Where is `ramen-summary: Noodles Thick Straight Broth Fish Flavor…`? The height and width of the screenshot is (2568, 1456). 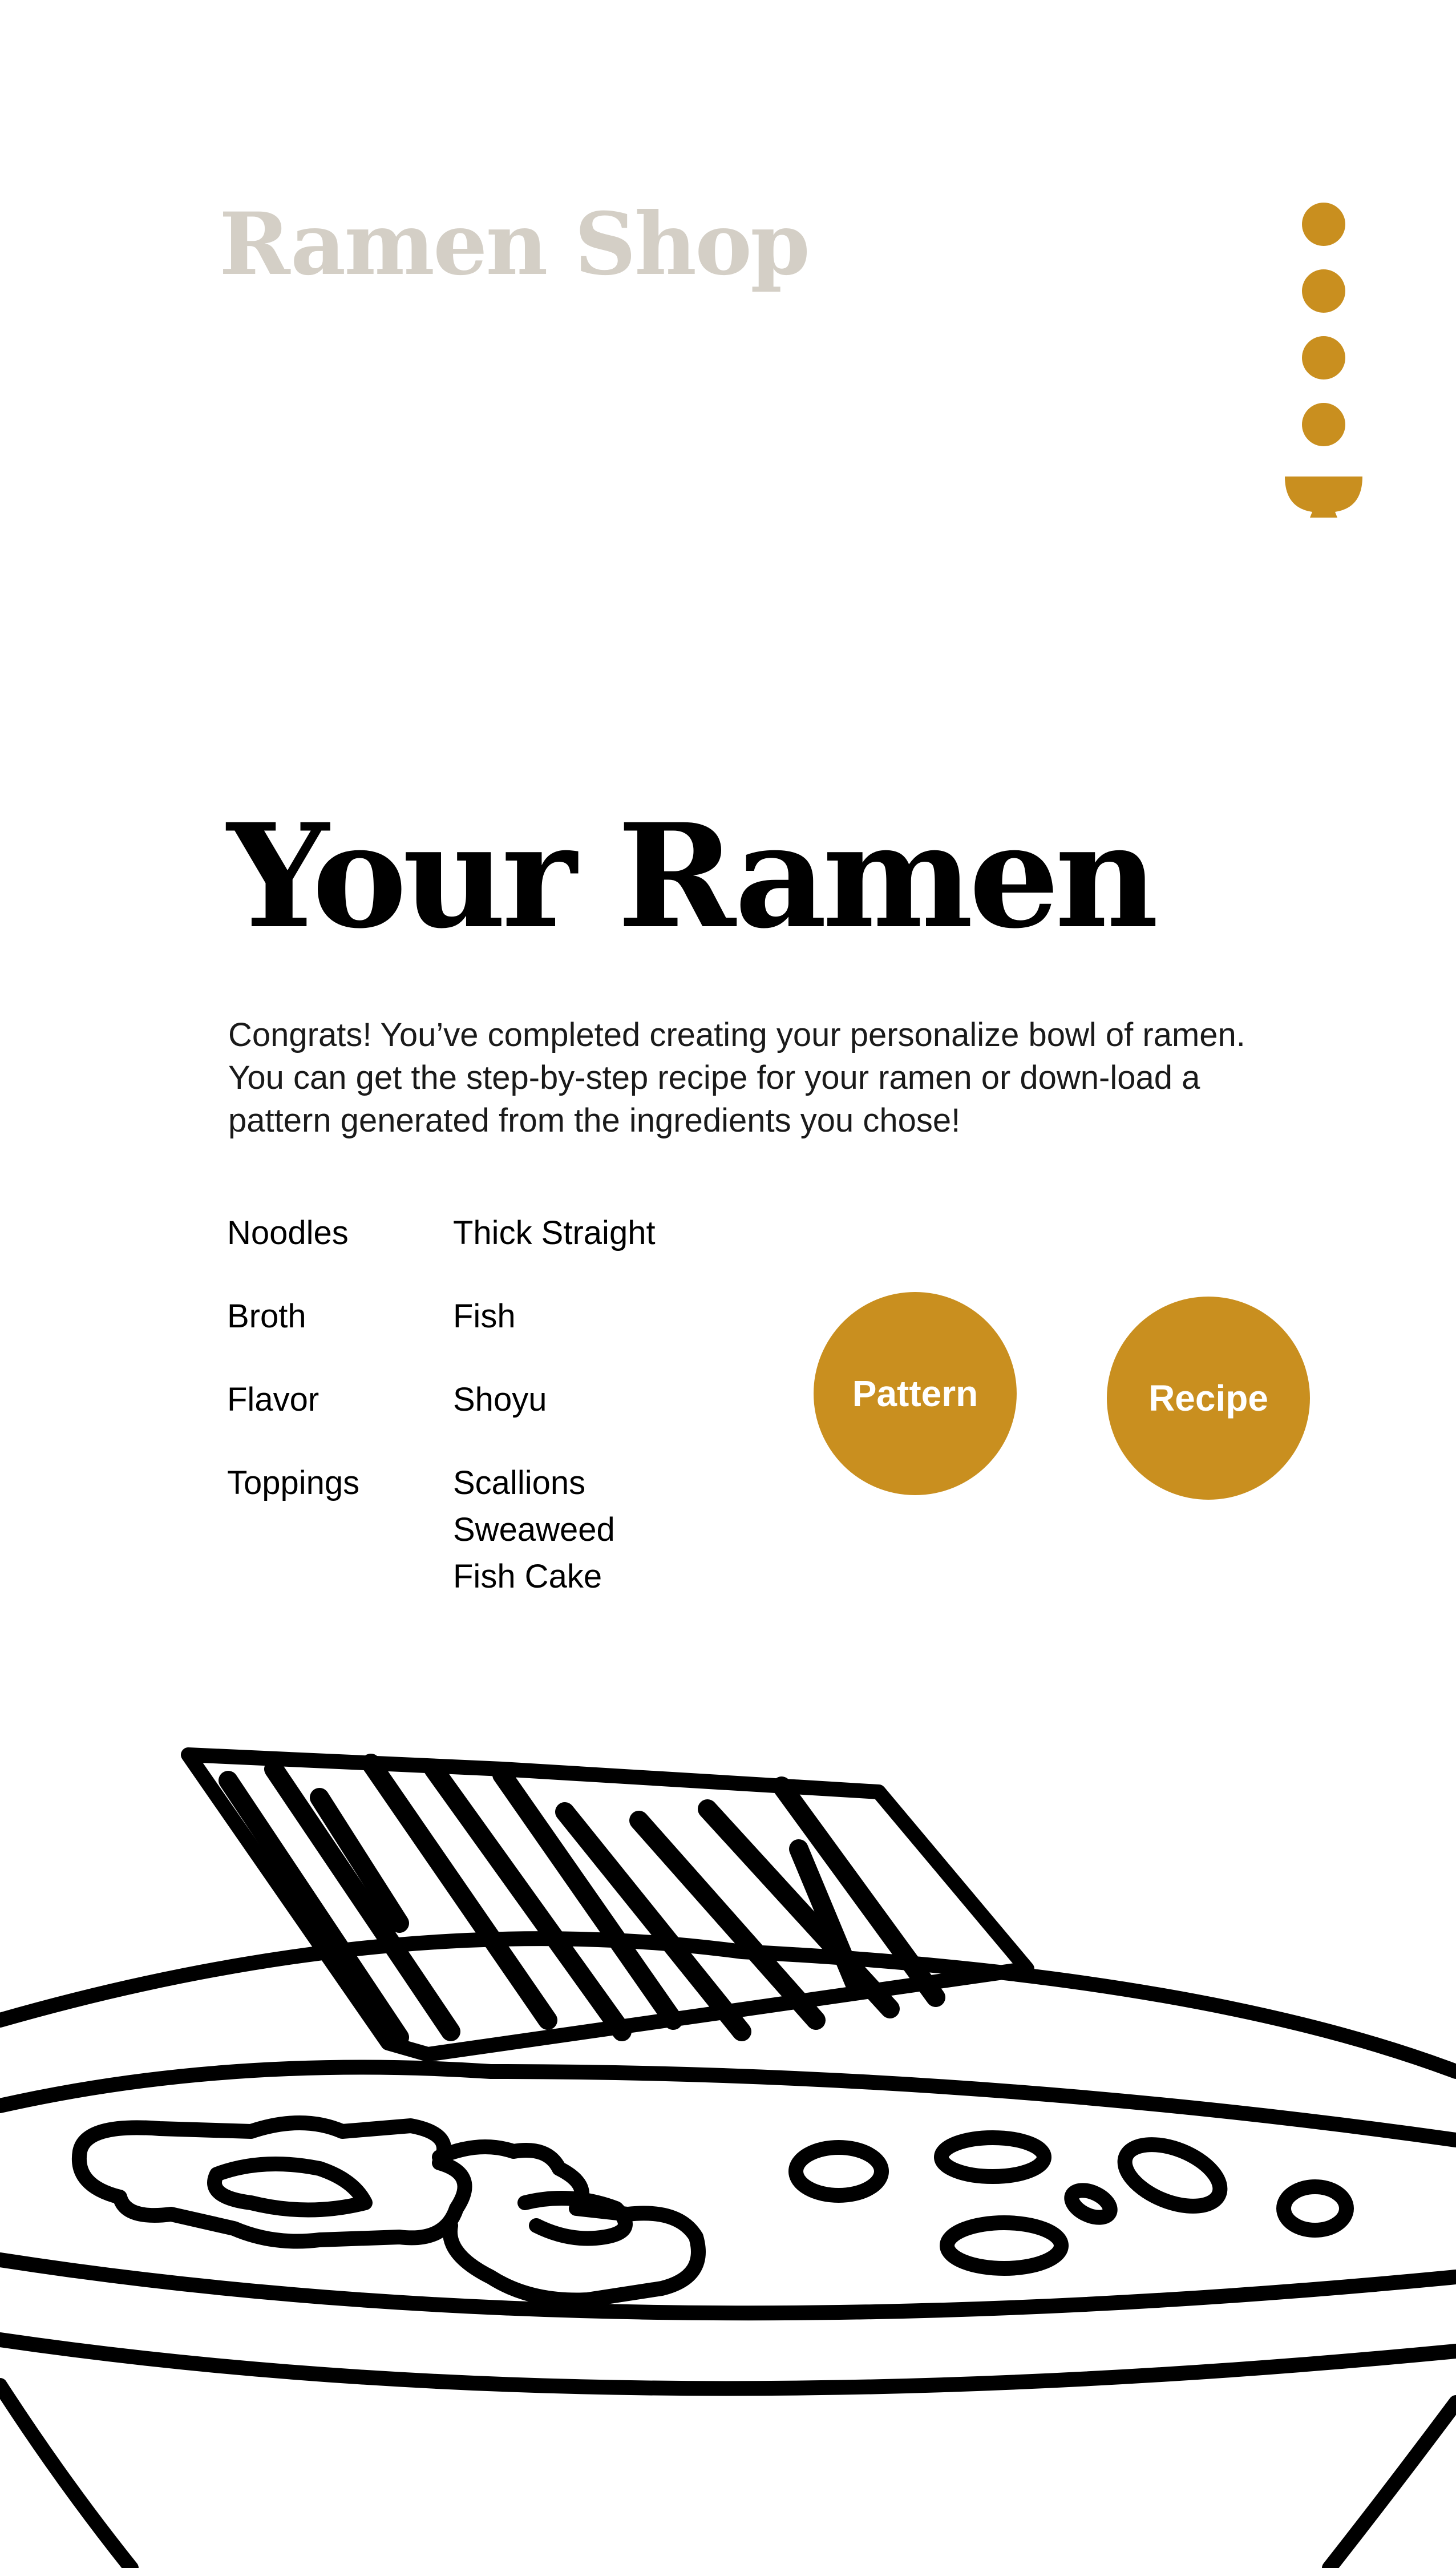 ramen-summary: Noodles Thick Straight Broth Fish Flavor… is located at coordinates (441, 1423).